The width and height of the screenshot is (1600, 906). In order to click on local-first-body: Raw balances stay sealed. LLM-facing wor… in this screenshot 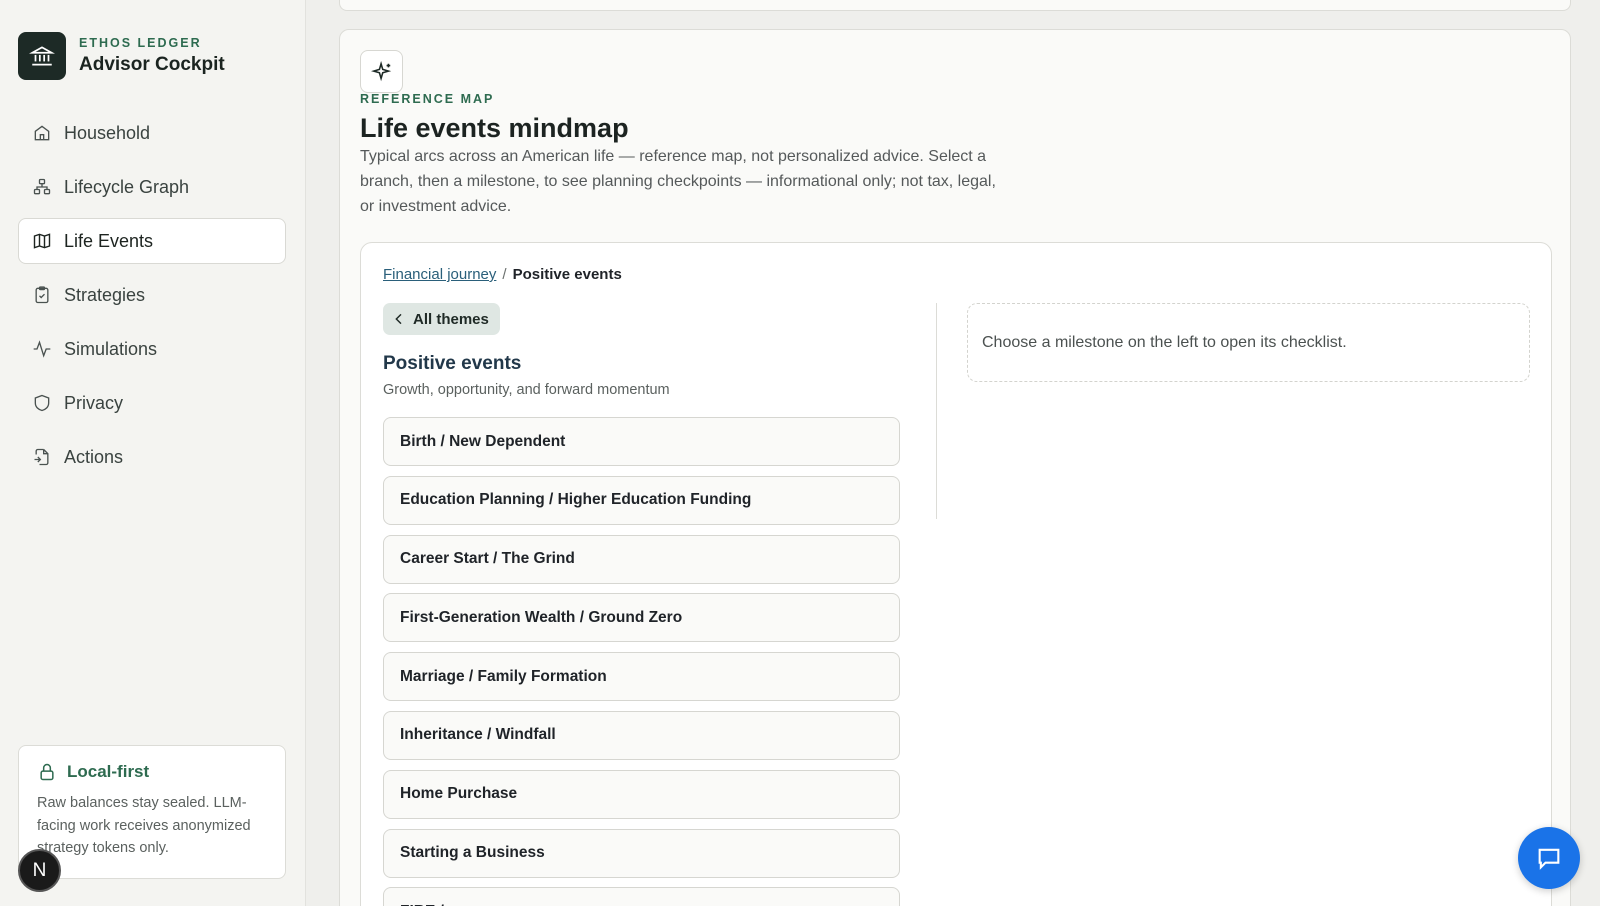, I will do `click(144, 825)`.